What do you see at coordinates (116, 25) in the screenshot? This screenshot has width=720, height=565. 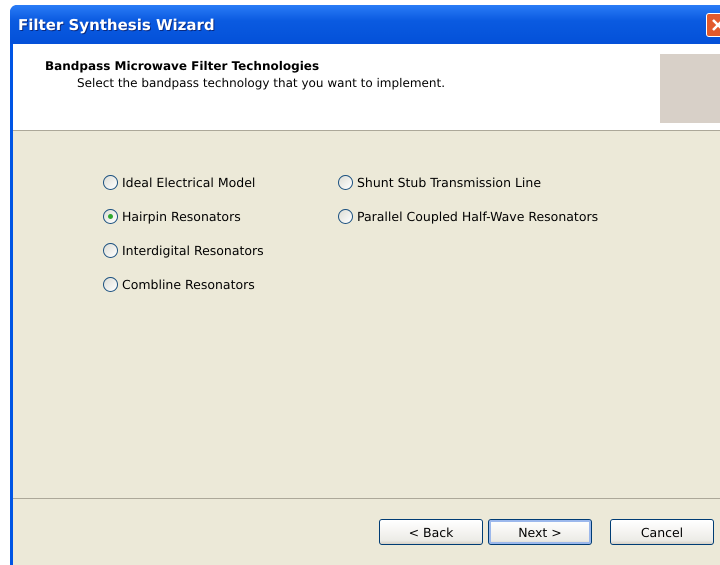 I see `window-title: Filter Synthesis Wizard` at bounding box center [116, 25].